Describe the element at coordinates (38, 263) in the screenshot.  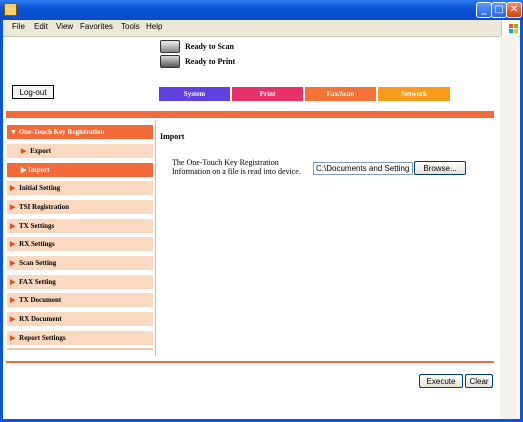
I see `sidebar-item-label: Scan Setting` at that location.